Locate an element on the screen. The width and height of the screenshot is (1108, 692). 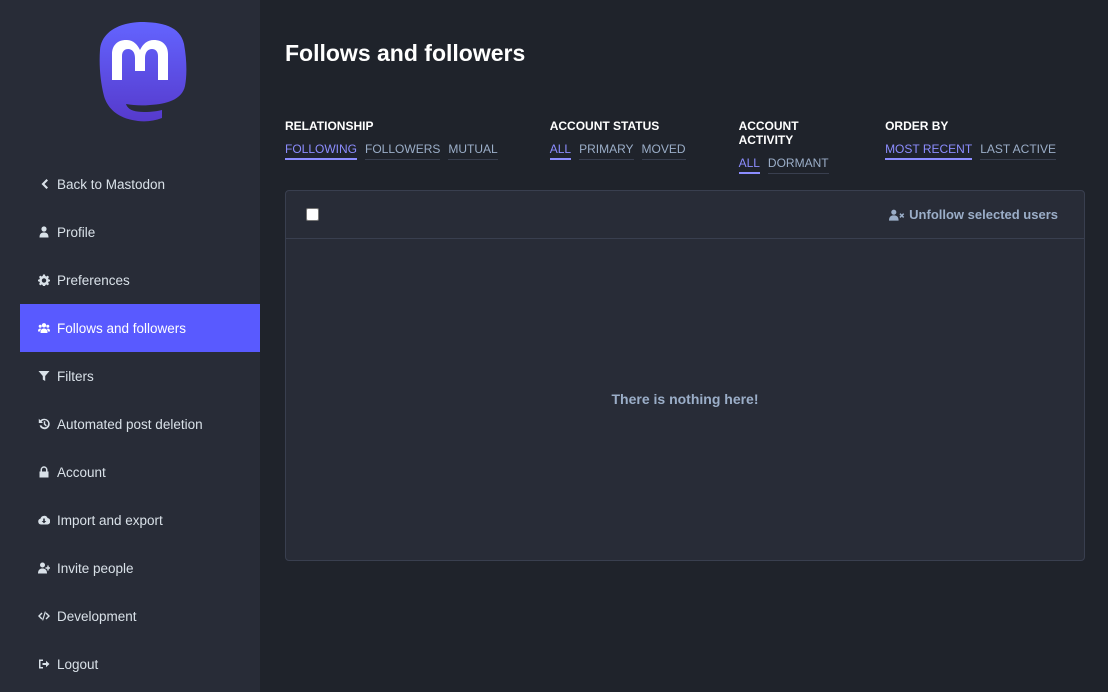
gear-icon is located at coordinates (44, 280).